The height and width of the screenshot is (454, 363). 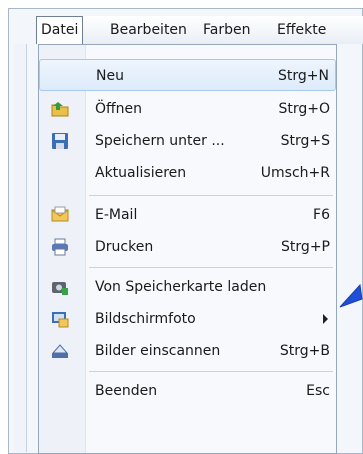 I want to click on annotation-pointer-icon, so click(x=351, y=295).